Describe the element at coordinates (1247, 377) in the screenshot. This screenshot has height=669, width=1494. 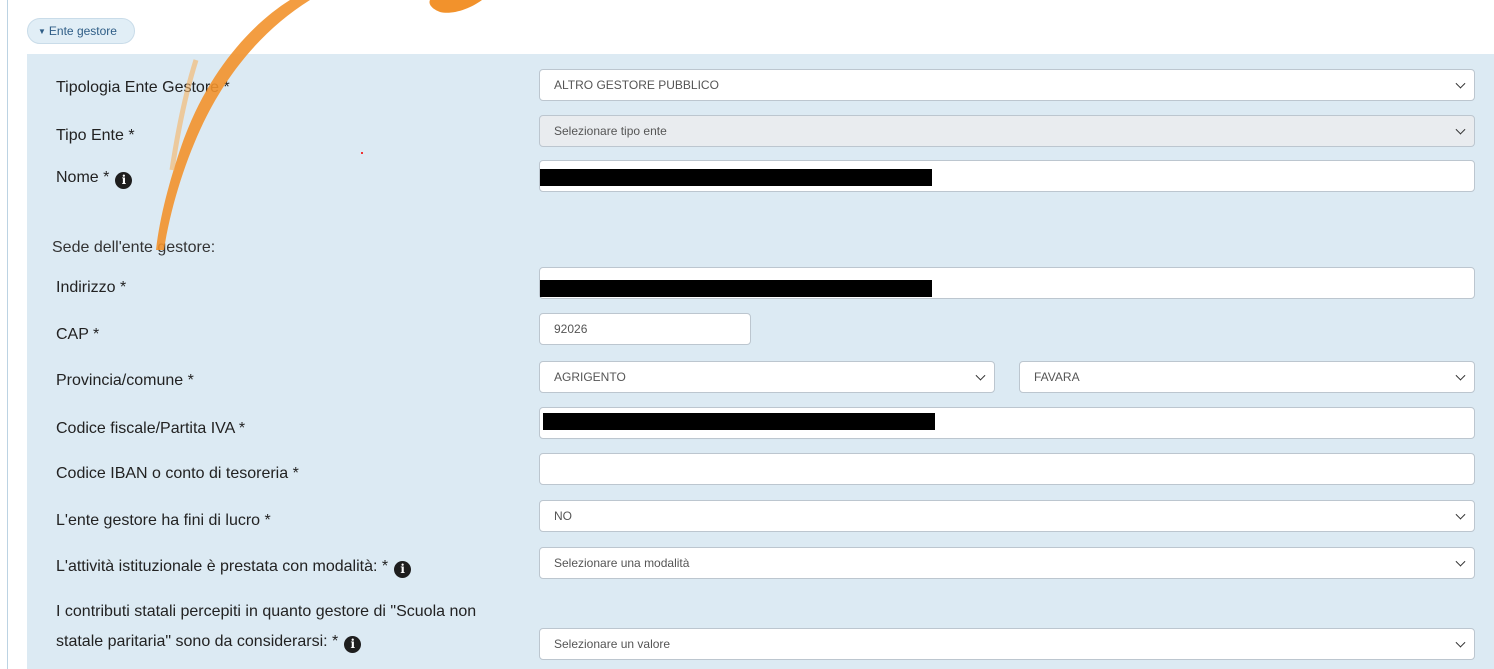
I see `comune-select: FAVARA` at that location.